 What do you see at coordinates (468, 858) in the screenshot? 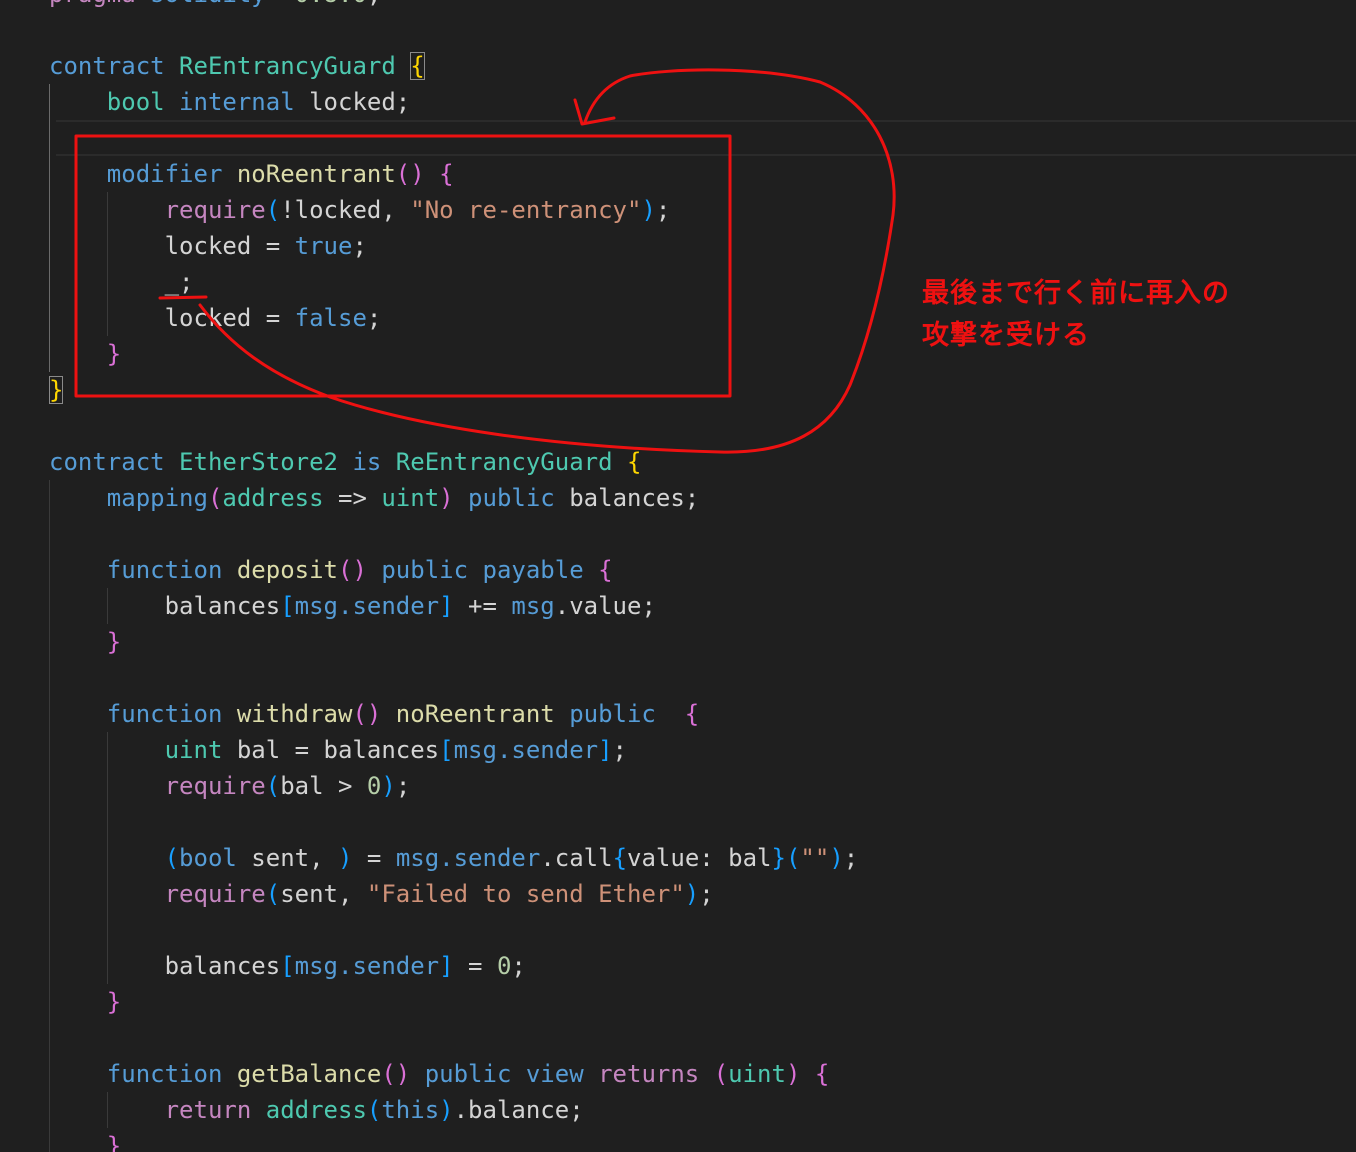
I see `variable-token: msg.sender` at bounding box center [468, 858].